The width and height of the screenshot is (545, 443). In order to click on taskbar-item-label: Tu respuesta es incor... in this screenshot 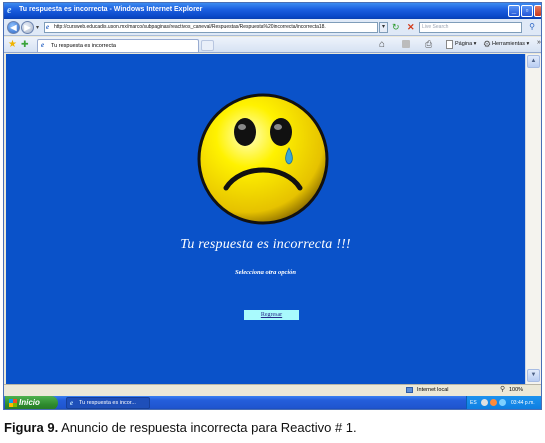, I will do `click(107, 403)`.